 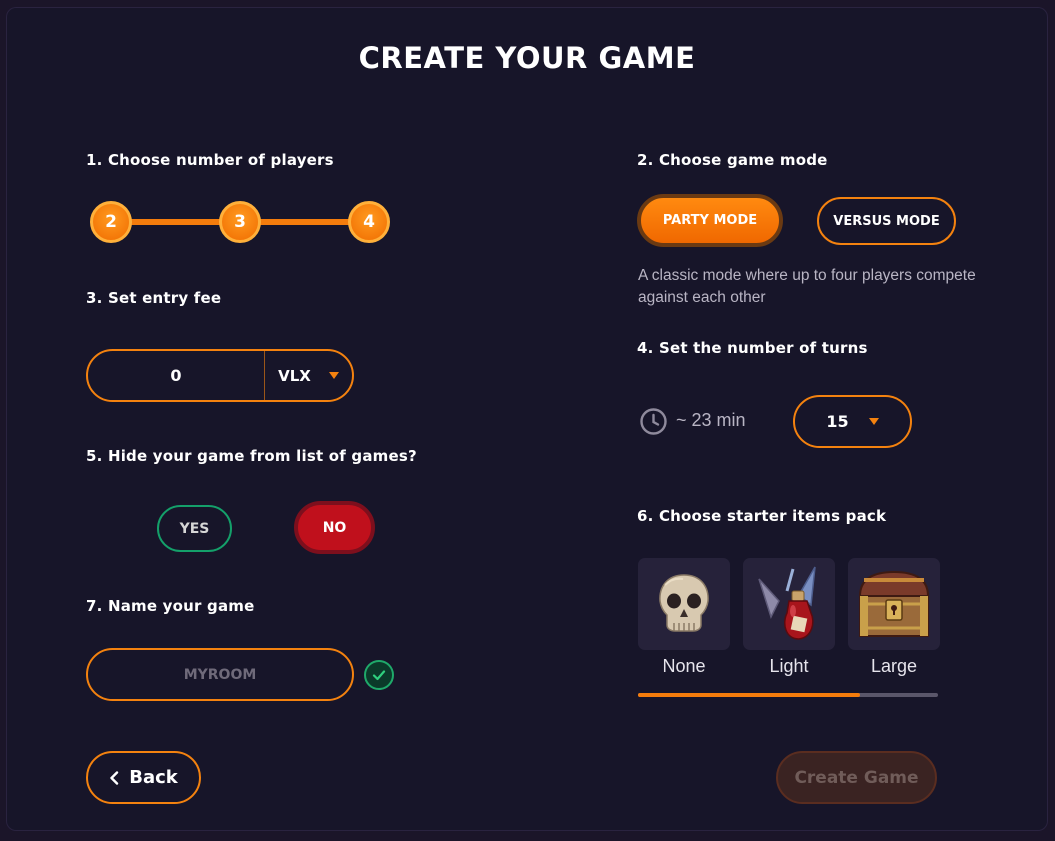 What do you see at coordinates (711, 420) in the screenshot?
I see `estimated-time: ~ 23 min` at bounding box center [711, 420].